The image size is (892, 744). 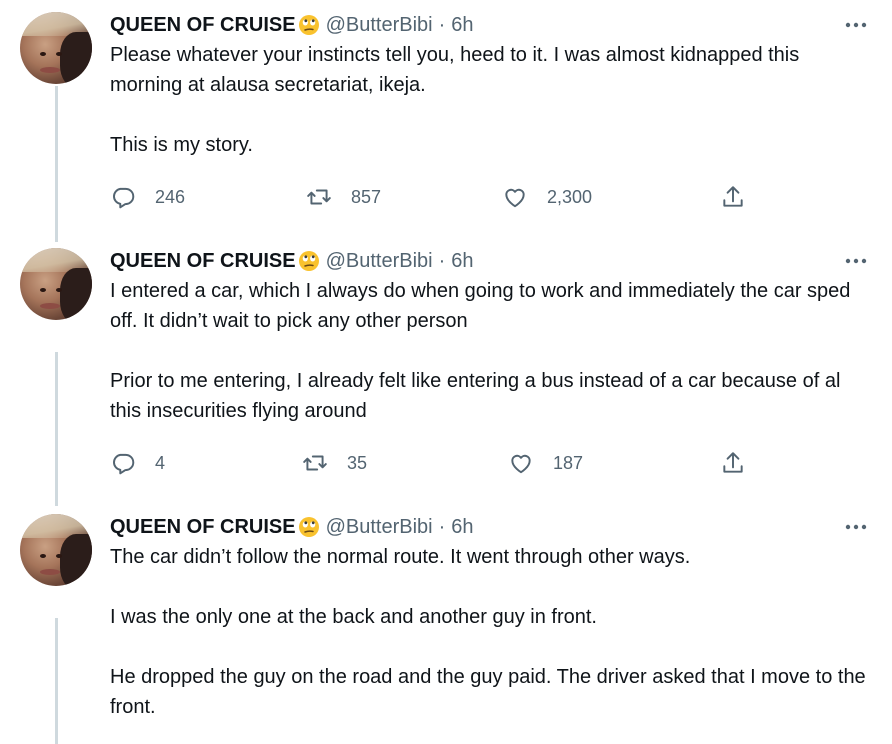 I want to click on like-count: 2,300, so click(x=570, y=196).